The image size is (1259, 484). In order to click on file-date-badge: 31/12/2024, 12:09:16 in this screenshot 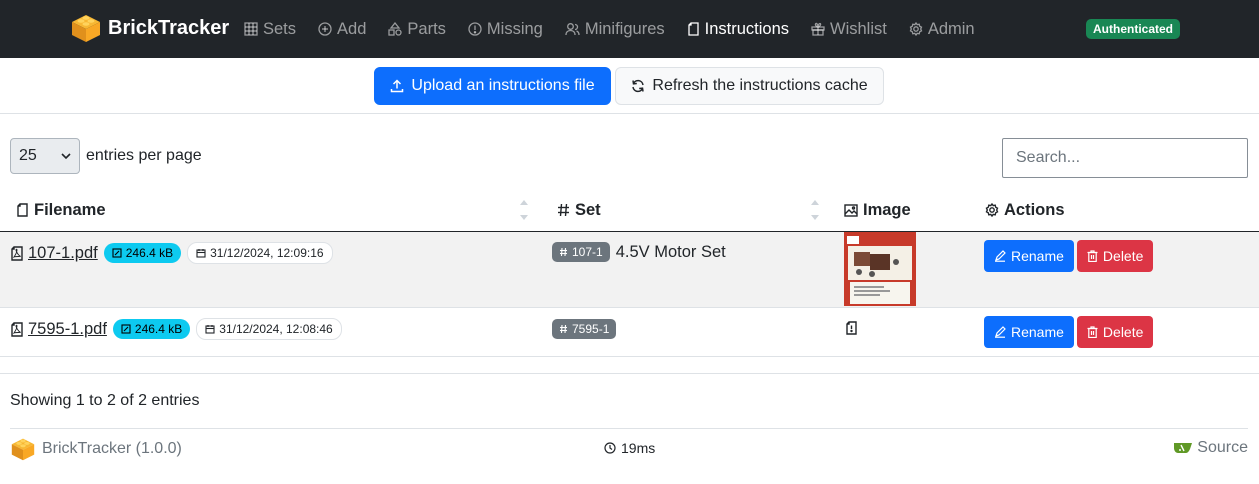, I will do `click(260, 253)`.